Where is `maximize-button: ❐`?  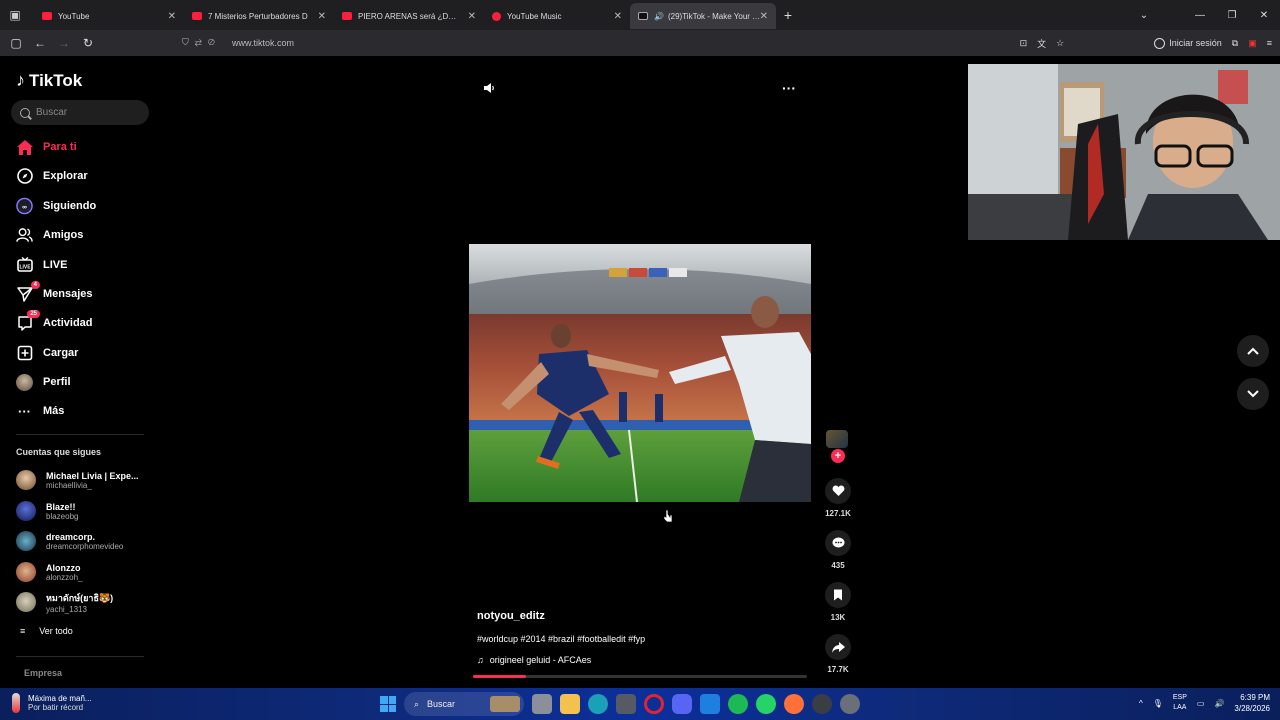
maximize-button: ❐ is located at coordinates (1232, 15).